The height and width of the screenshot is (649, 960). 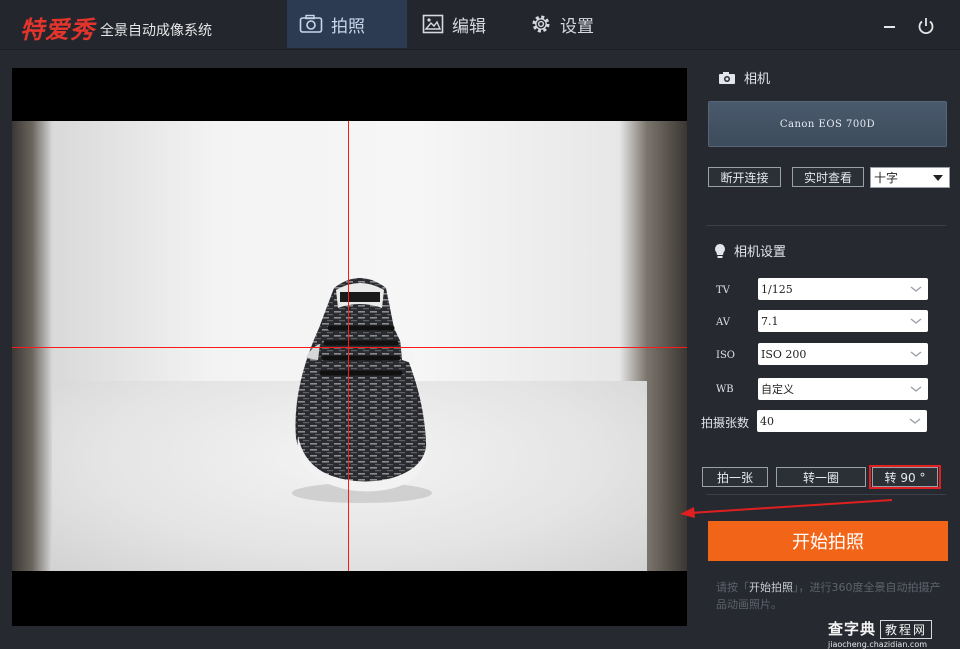 I want to click on shot-count-select: 40, so click(x=842, y=421).